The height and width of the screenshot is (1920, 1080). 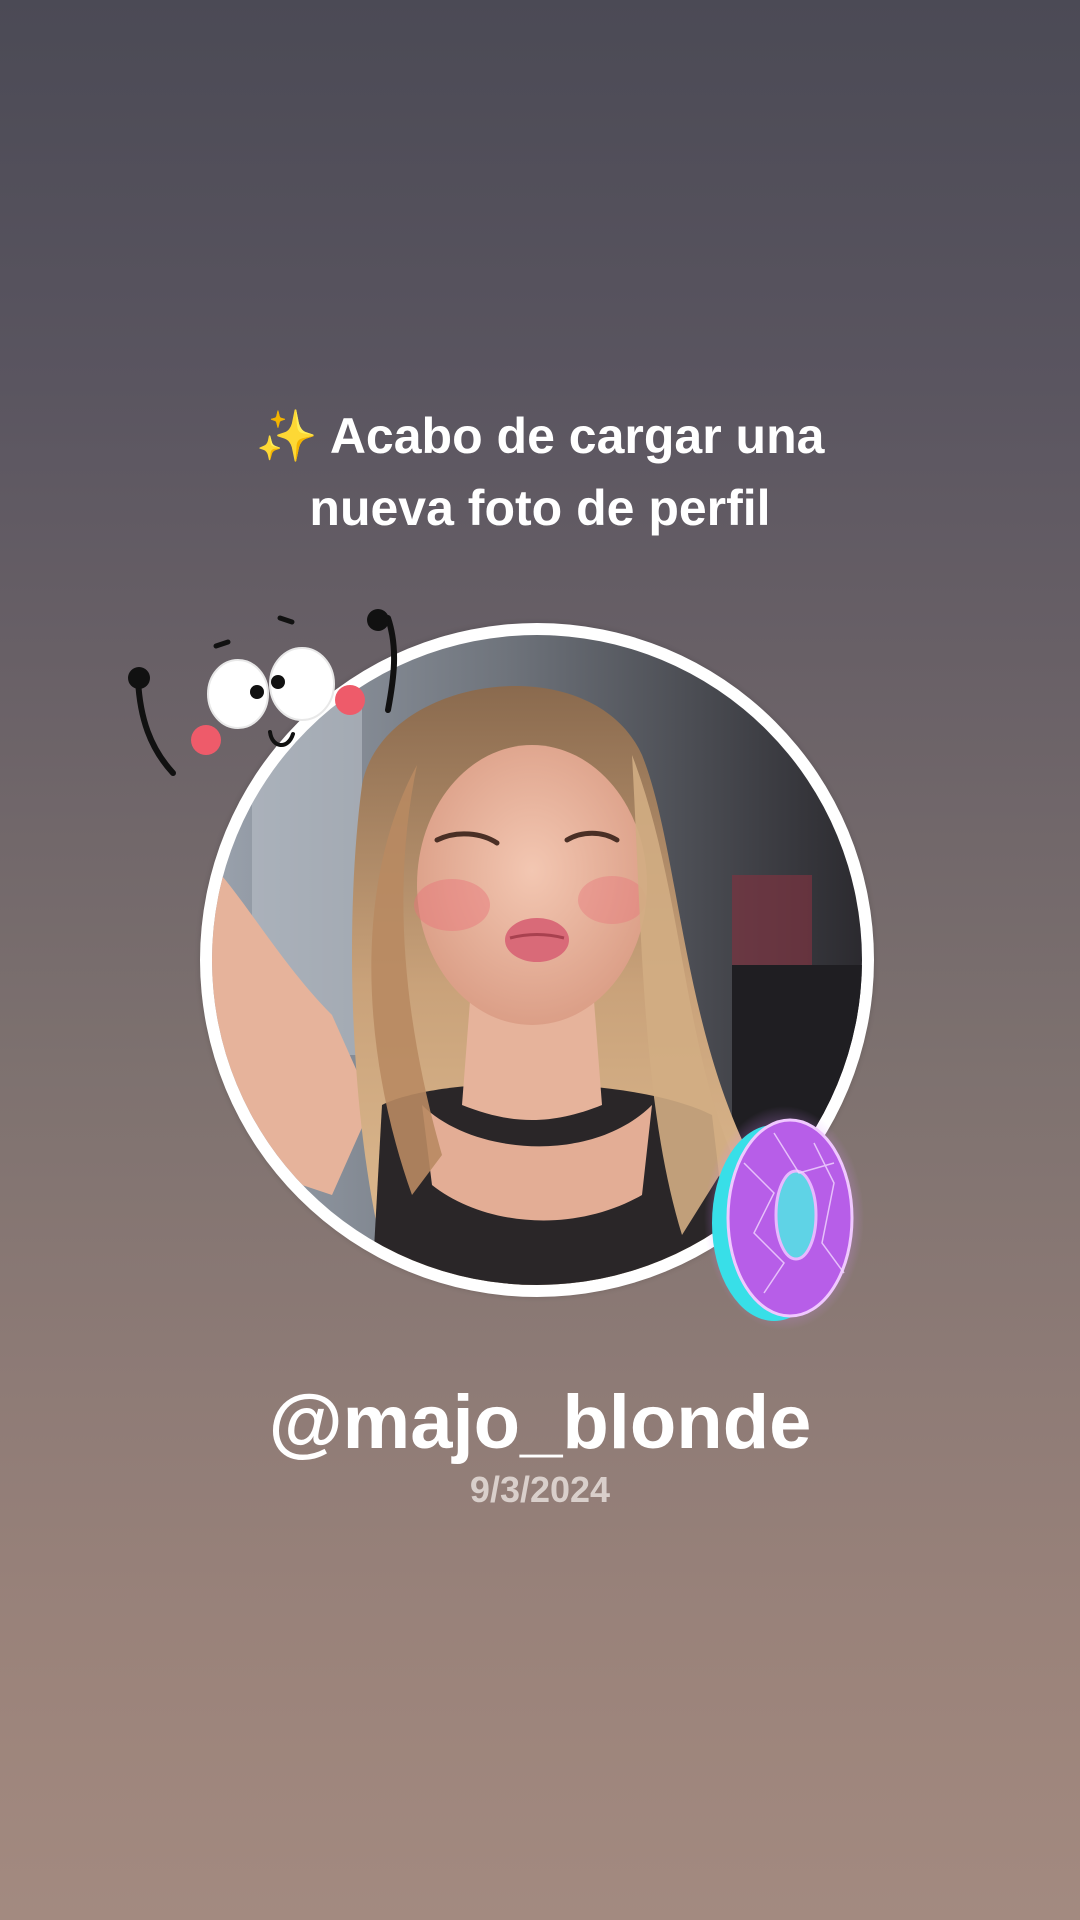 I want to click on headline-line-1: ✨ Acabo de cargar una, so click(x=540, y=436).